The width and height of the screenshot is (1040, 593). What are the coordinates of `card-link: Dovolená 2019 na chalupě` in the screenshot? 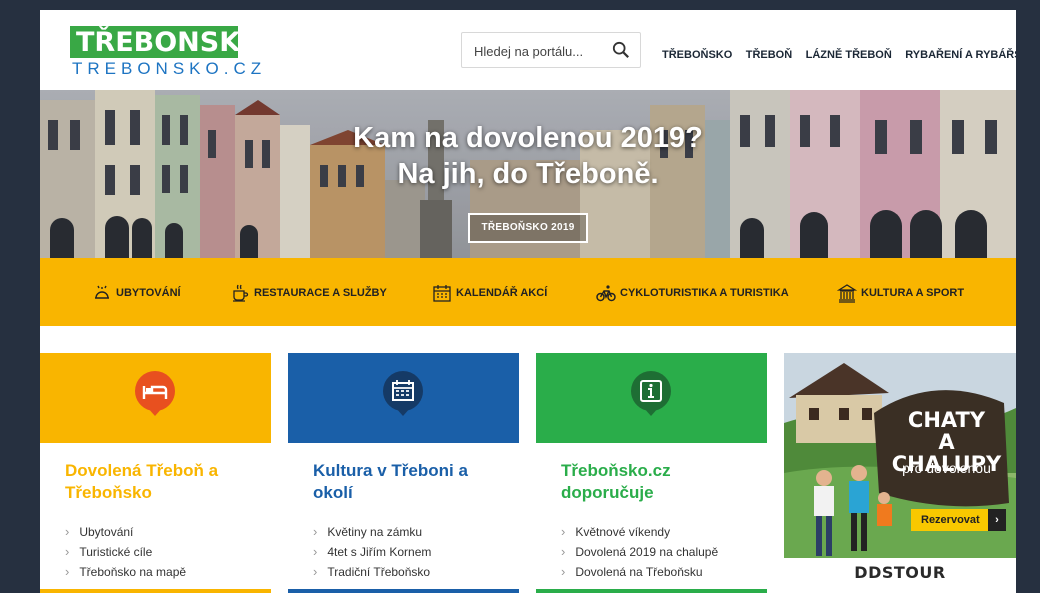 It's located at (639, 552).